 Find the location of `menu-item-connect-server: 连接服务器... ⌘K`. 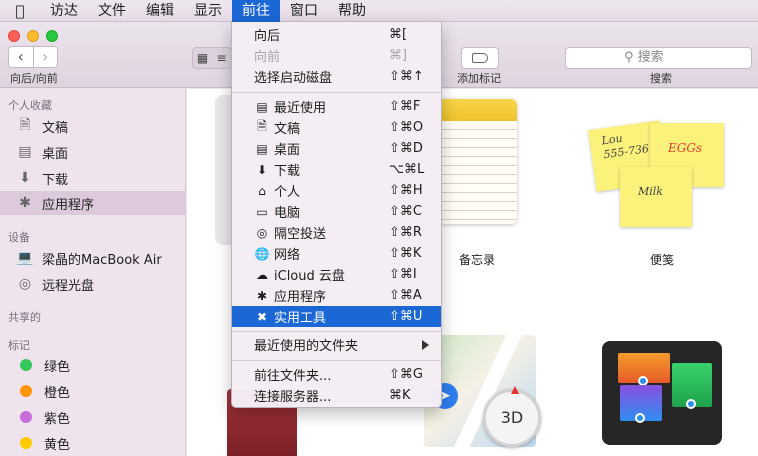

menu-item-connect-server: 连接服务器... ⌘K is located at coordinates (336, 395).